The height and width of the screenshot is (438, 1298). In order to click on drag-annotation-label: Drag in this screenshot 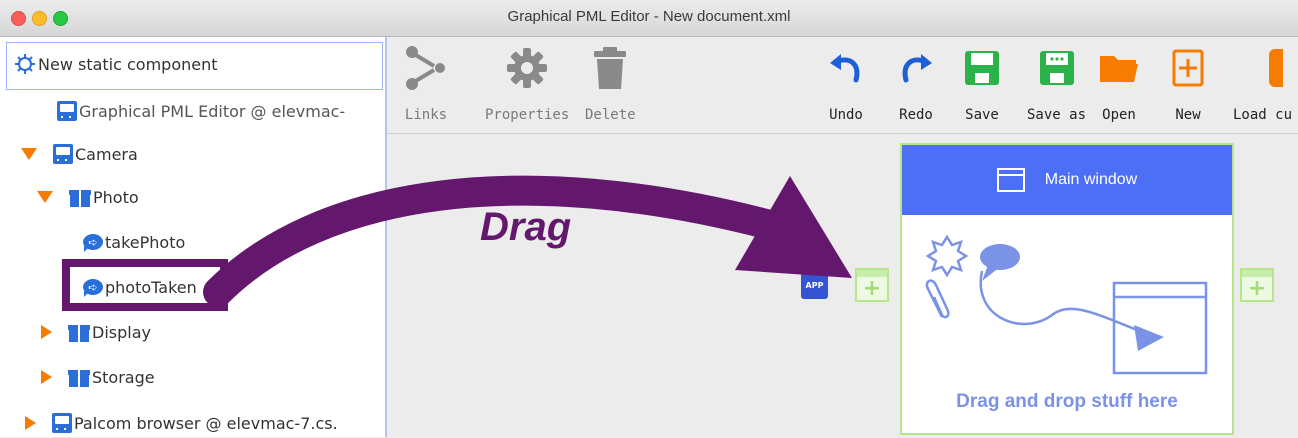, I will do `click(526, 227)`.